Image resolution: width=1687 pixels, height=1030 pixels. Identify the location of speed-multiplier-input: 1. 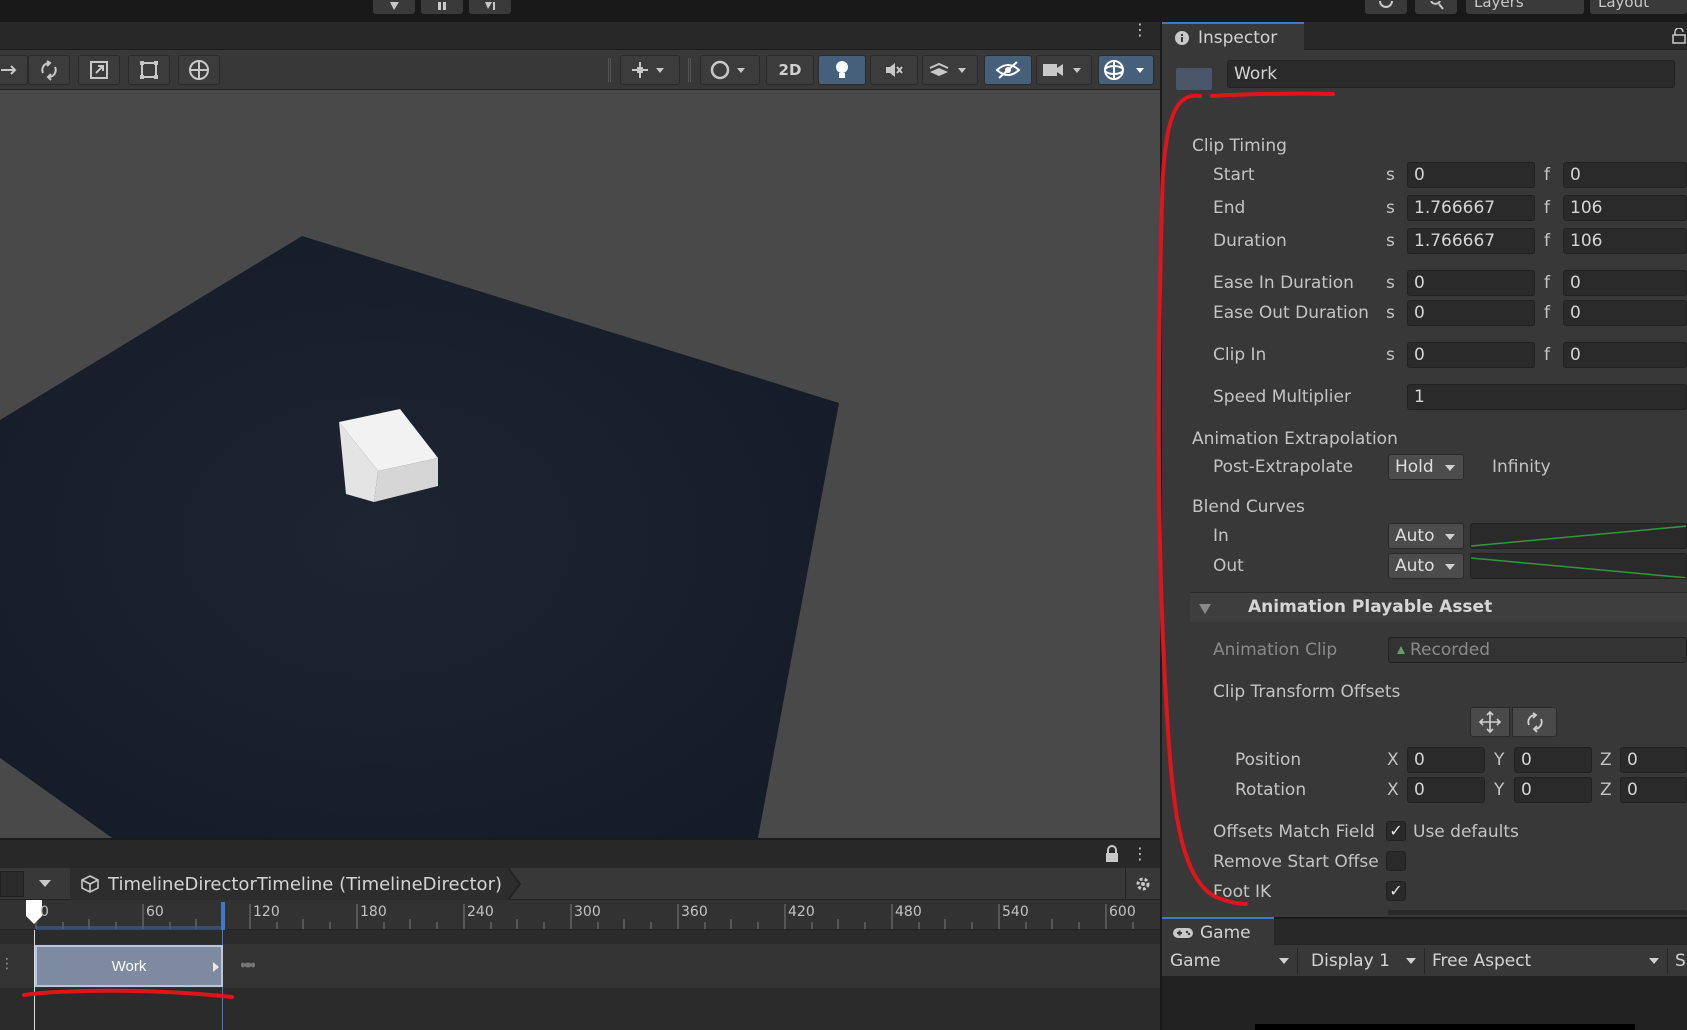
(1547, 397).